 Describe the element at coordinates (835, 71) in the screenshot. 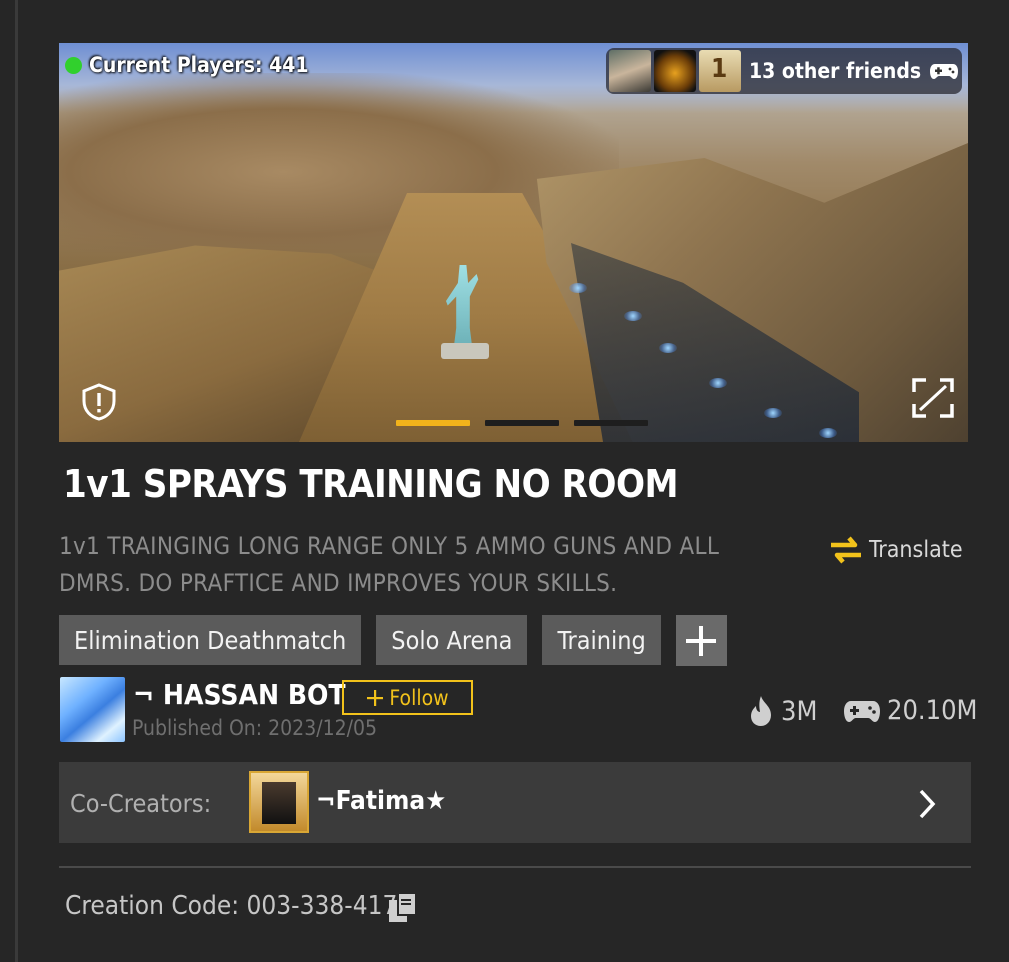

I see `friends-count: 13 other friends` at that location.